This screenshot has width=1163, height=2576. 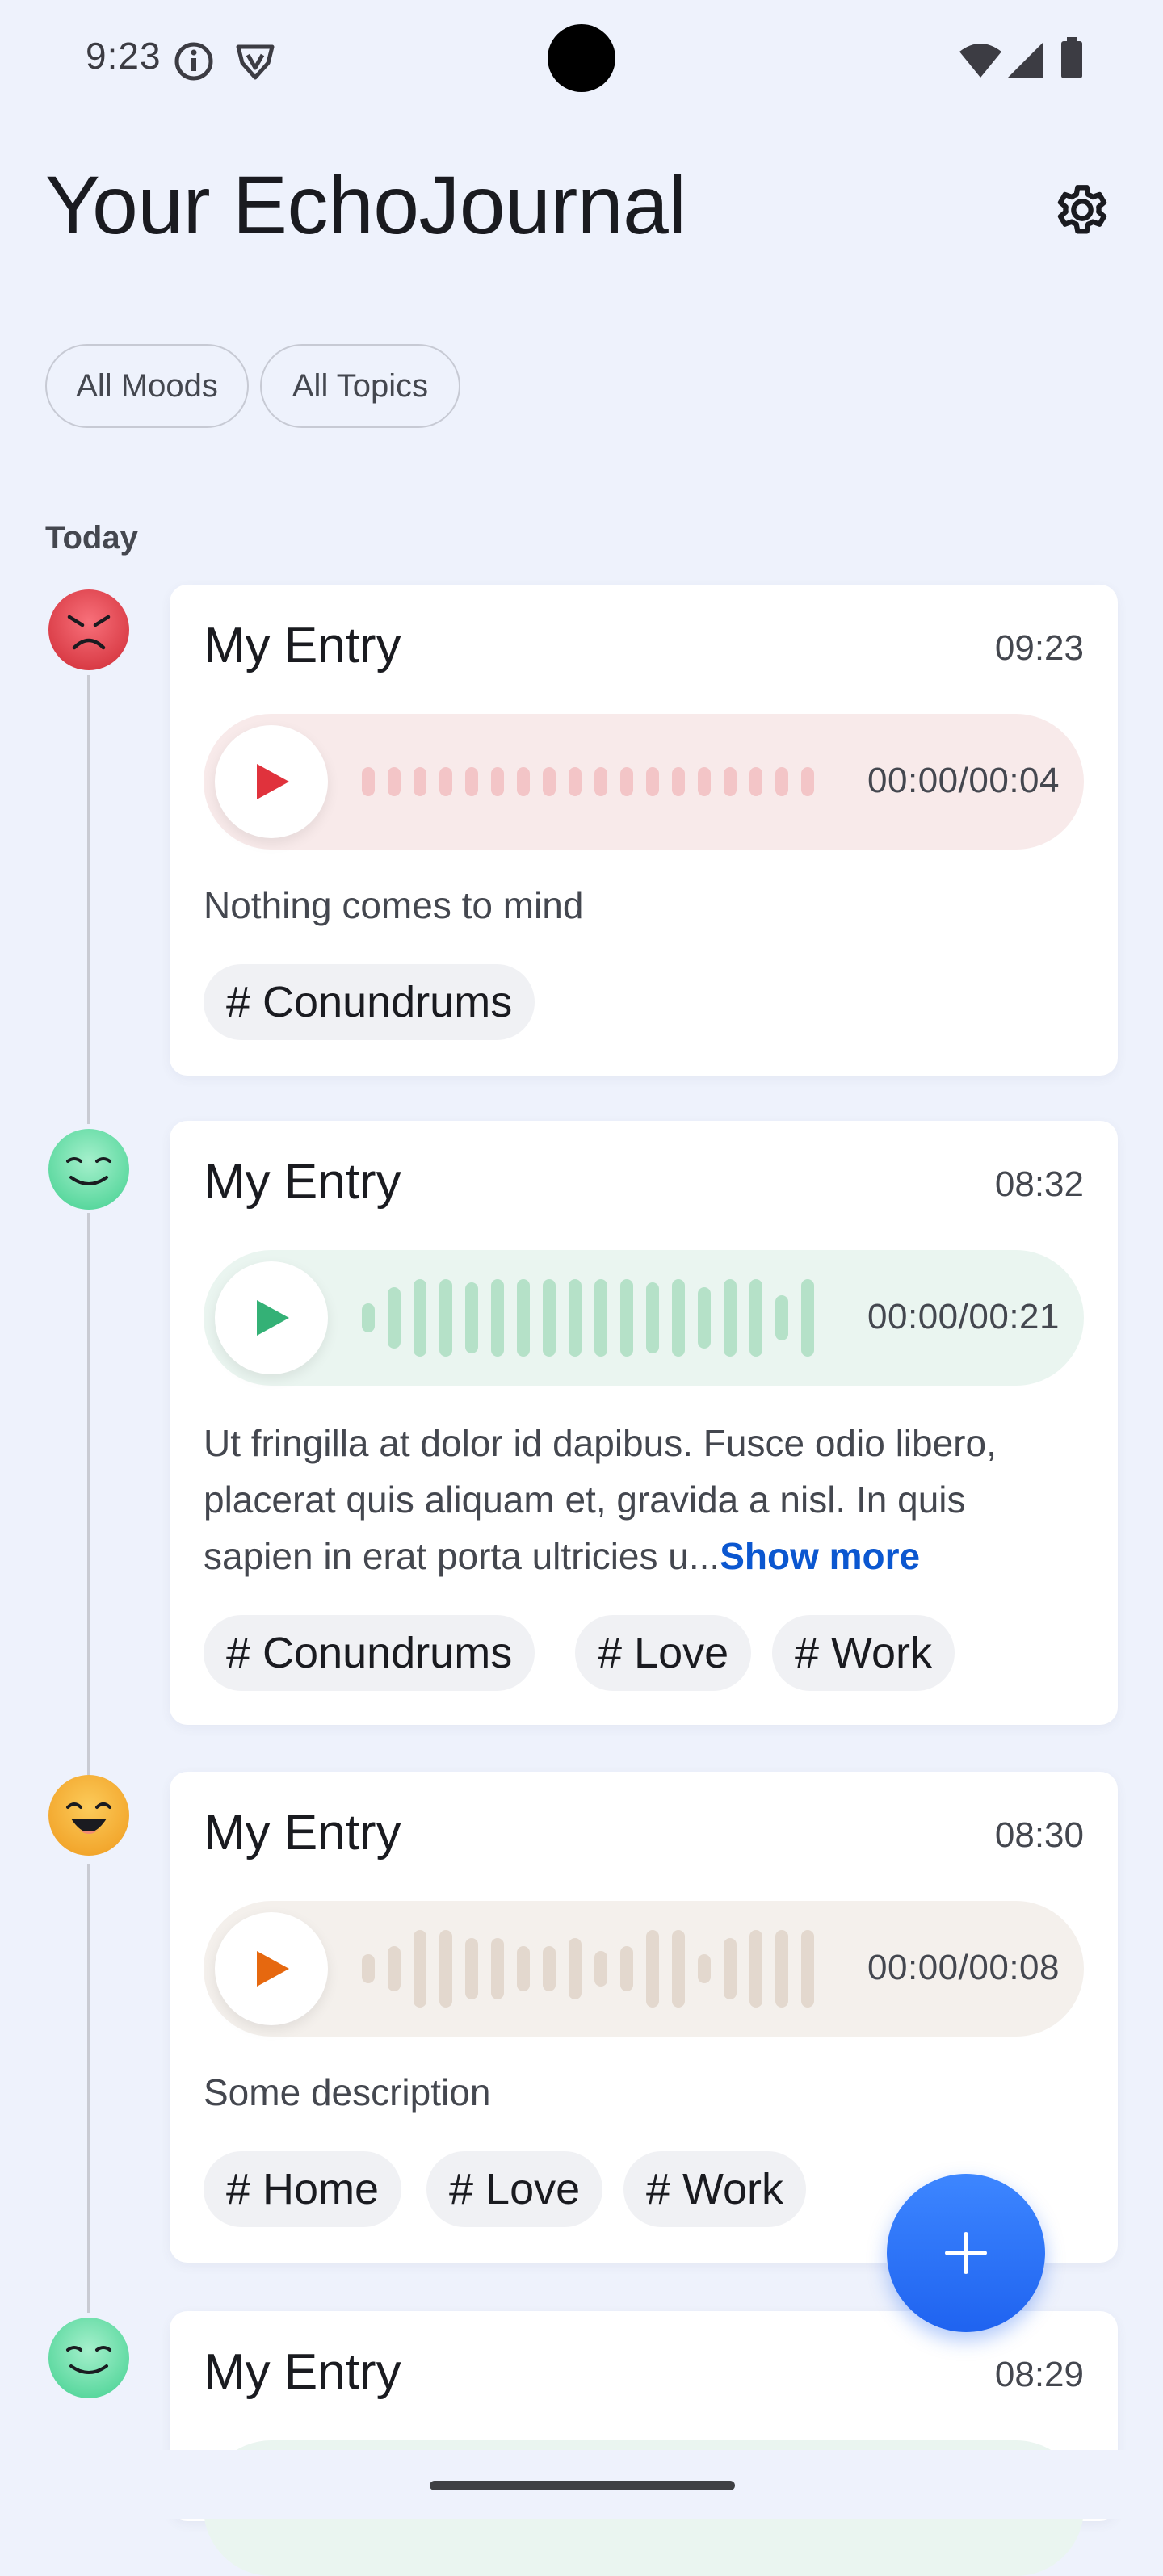 What do you see at coordinates (1039, 1835) in the screenshot?
I see `entry-time: 08:30` at bounding box center [1039, 1835].